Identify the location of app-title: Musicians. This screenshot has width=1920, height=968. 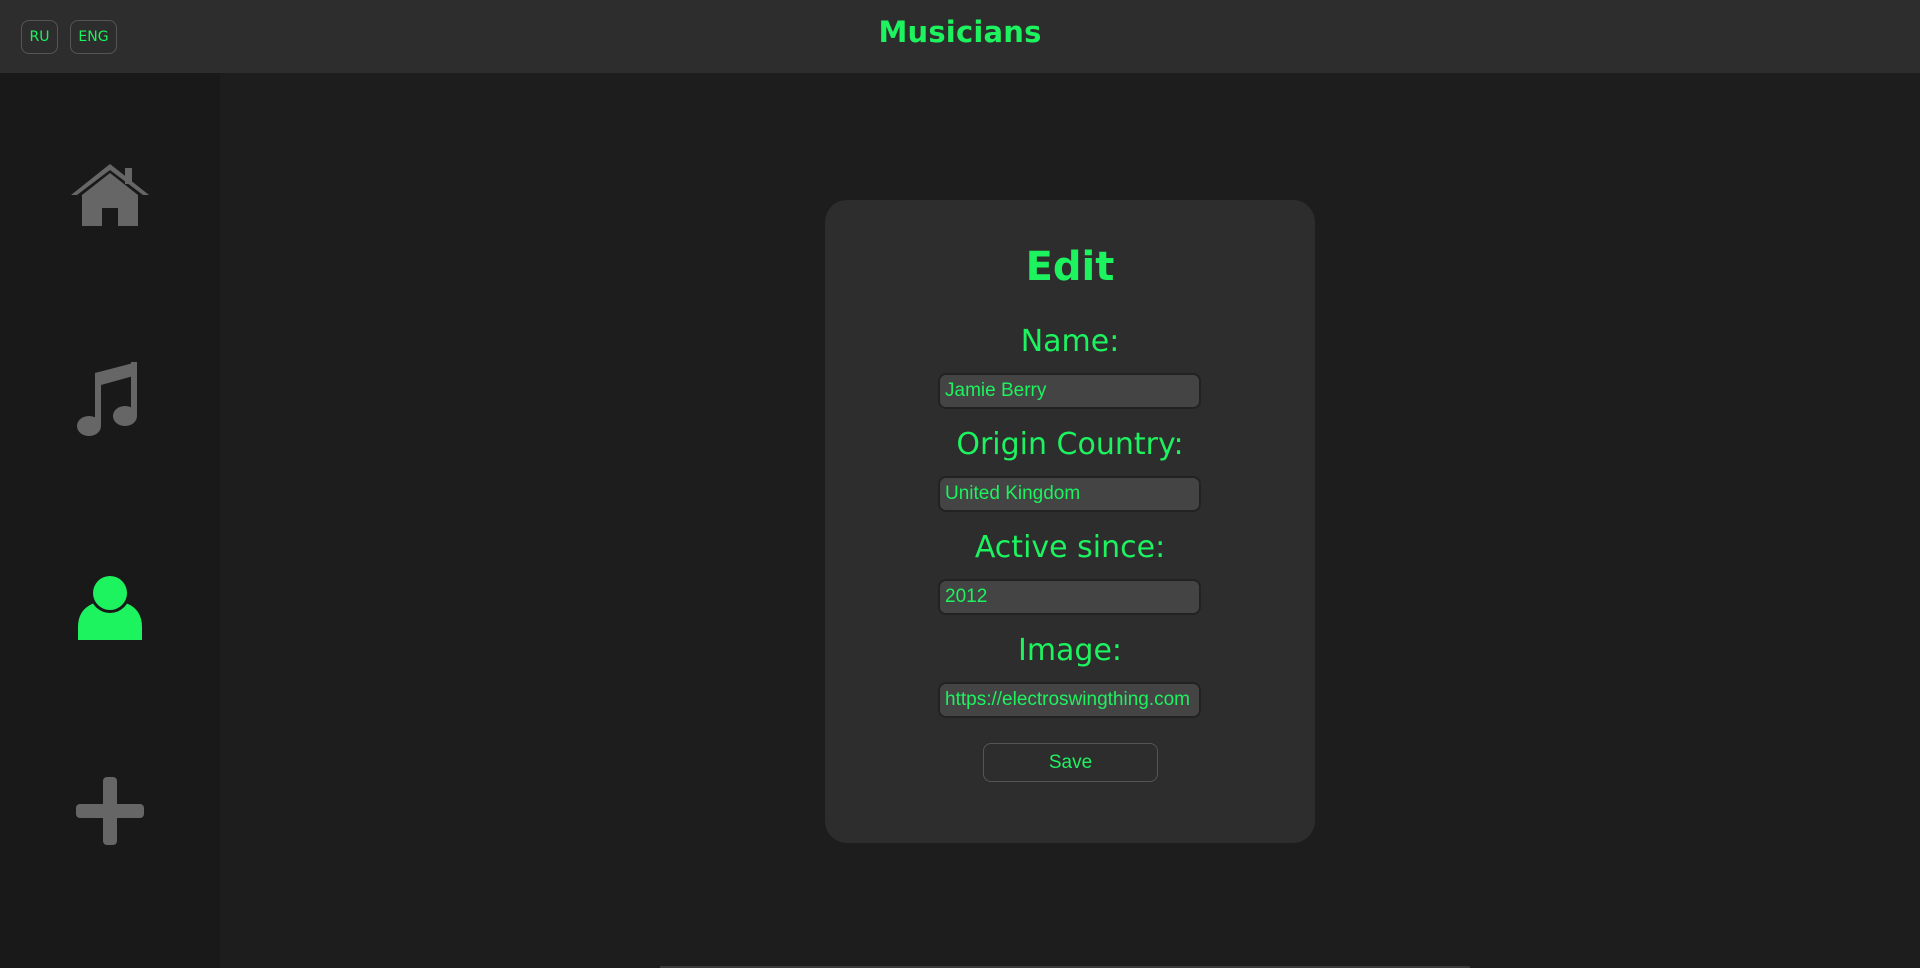
(960, 32).